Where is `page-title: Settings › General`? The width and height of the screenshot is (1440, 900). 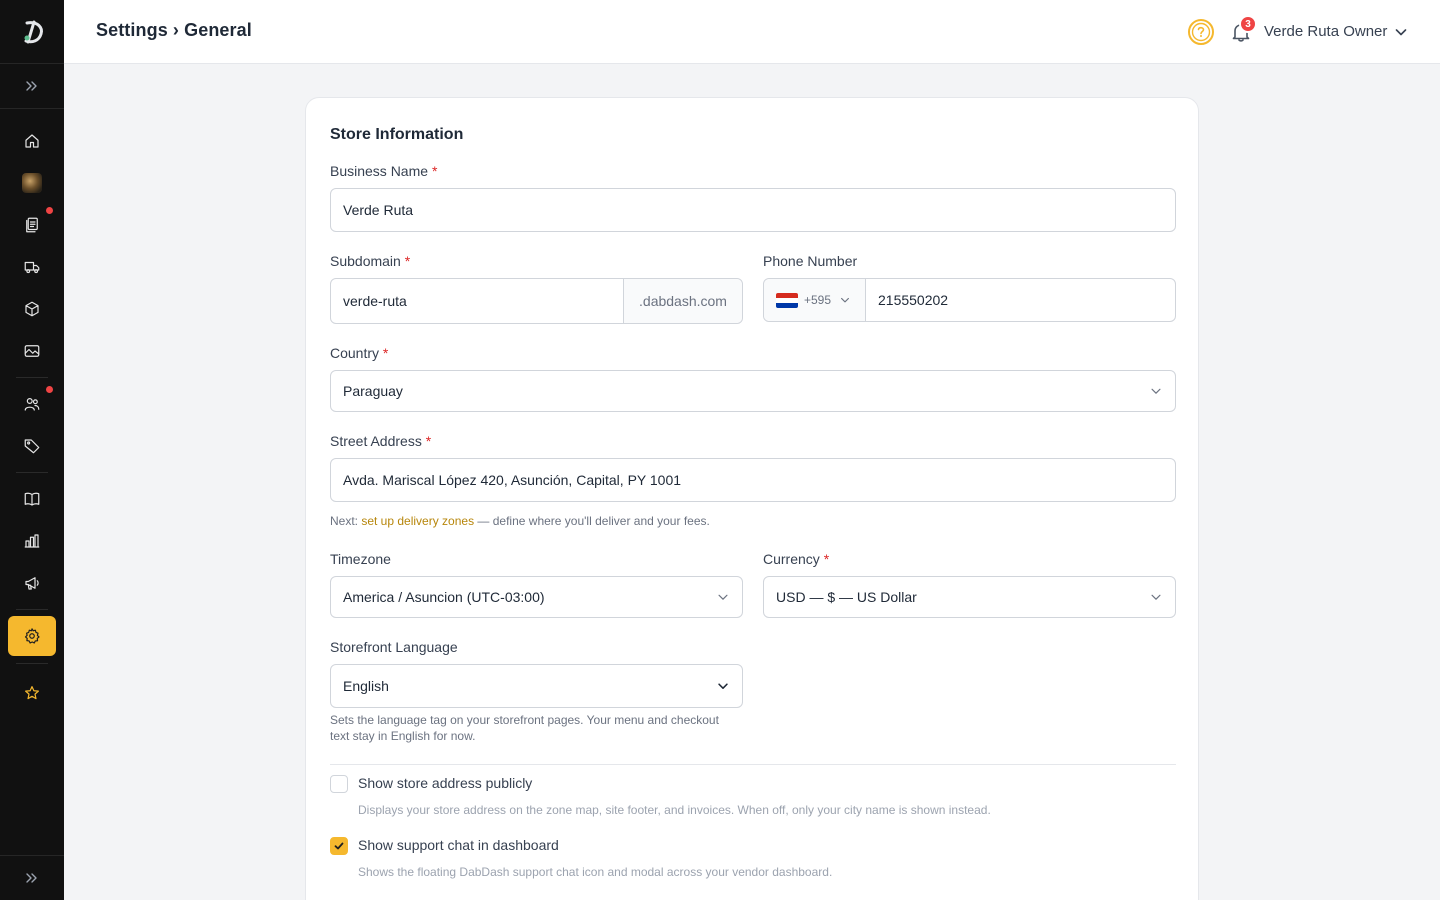 page-title: Settings › General is located at coordinates (174, 30).